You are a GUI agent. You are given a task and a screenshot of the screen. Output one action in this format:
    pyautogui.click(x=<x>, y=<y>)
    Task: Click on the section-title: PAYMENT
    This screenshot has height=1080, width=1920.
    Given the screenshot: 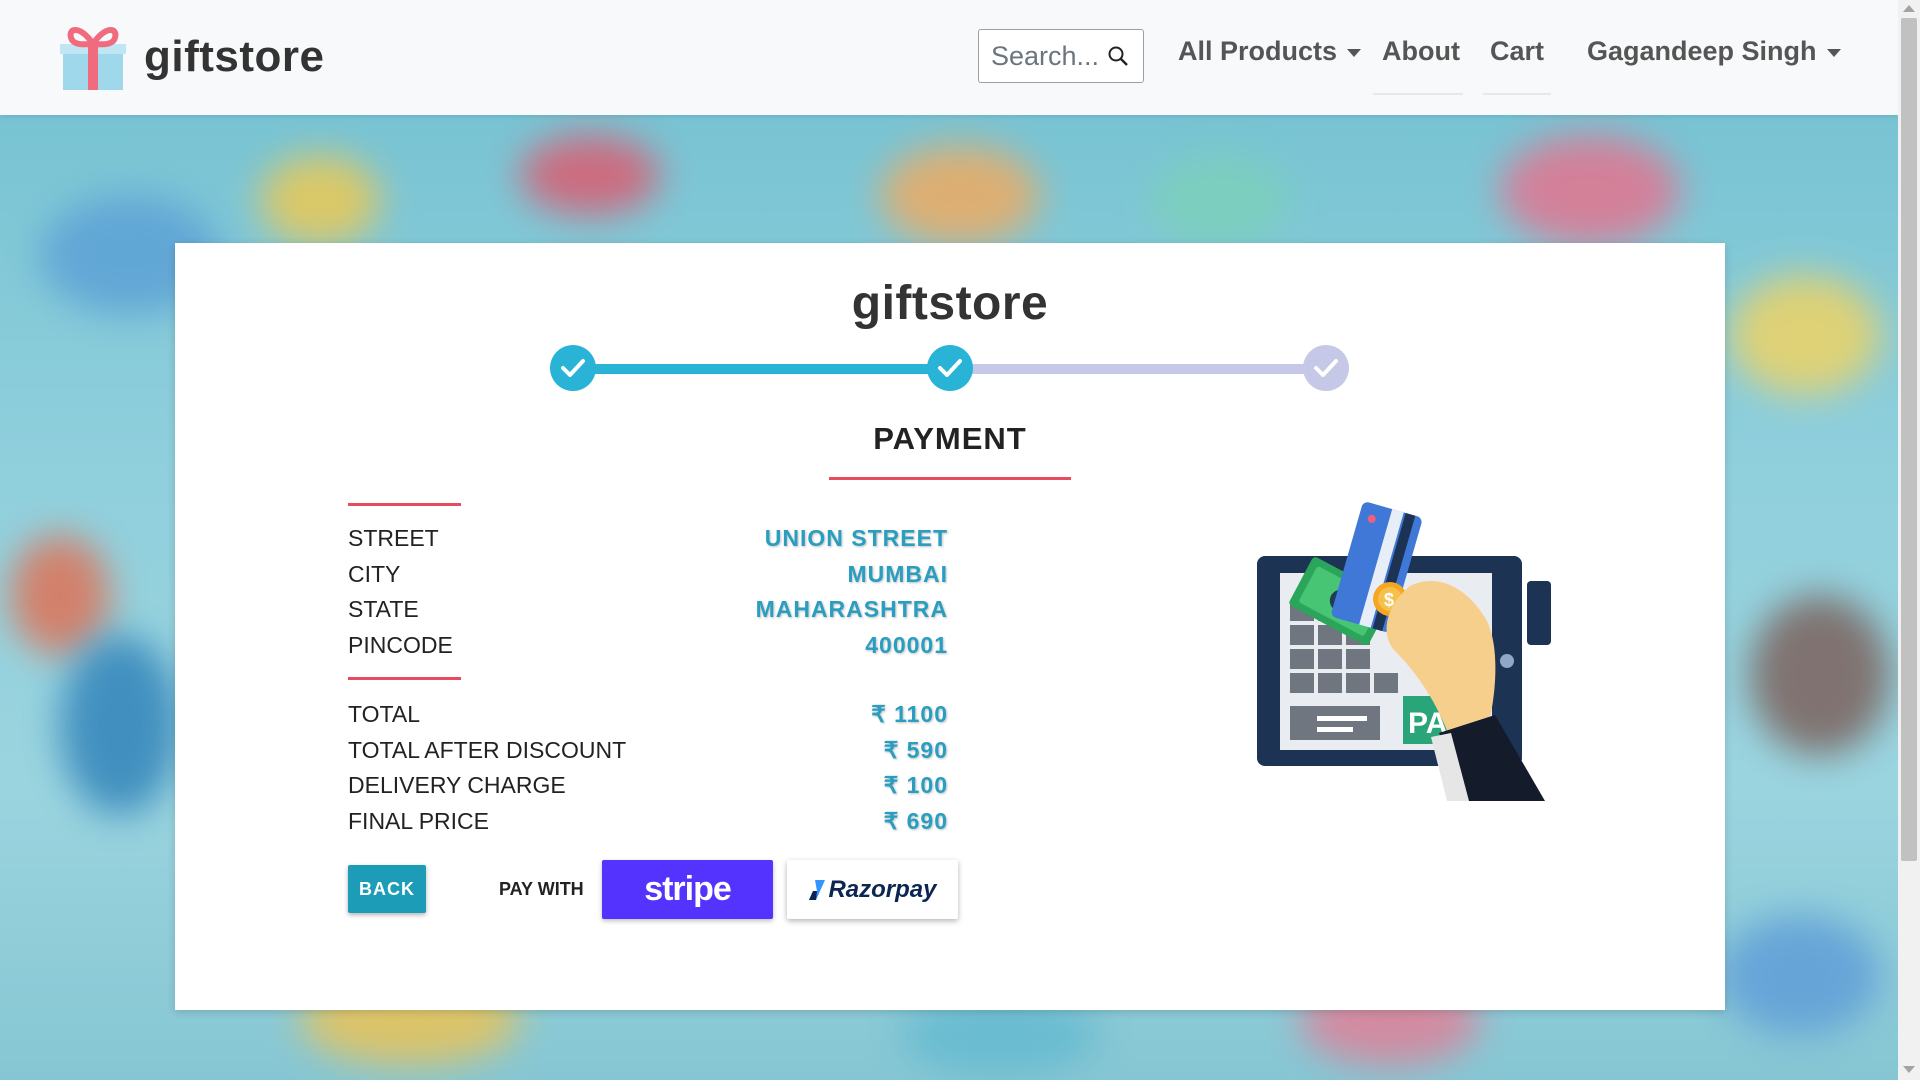 What is the action you would take?
    pyautogui.click(x=950, y=438)
    